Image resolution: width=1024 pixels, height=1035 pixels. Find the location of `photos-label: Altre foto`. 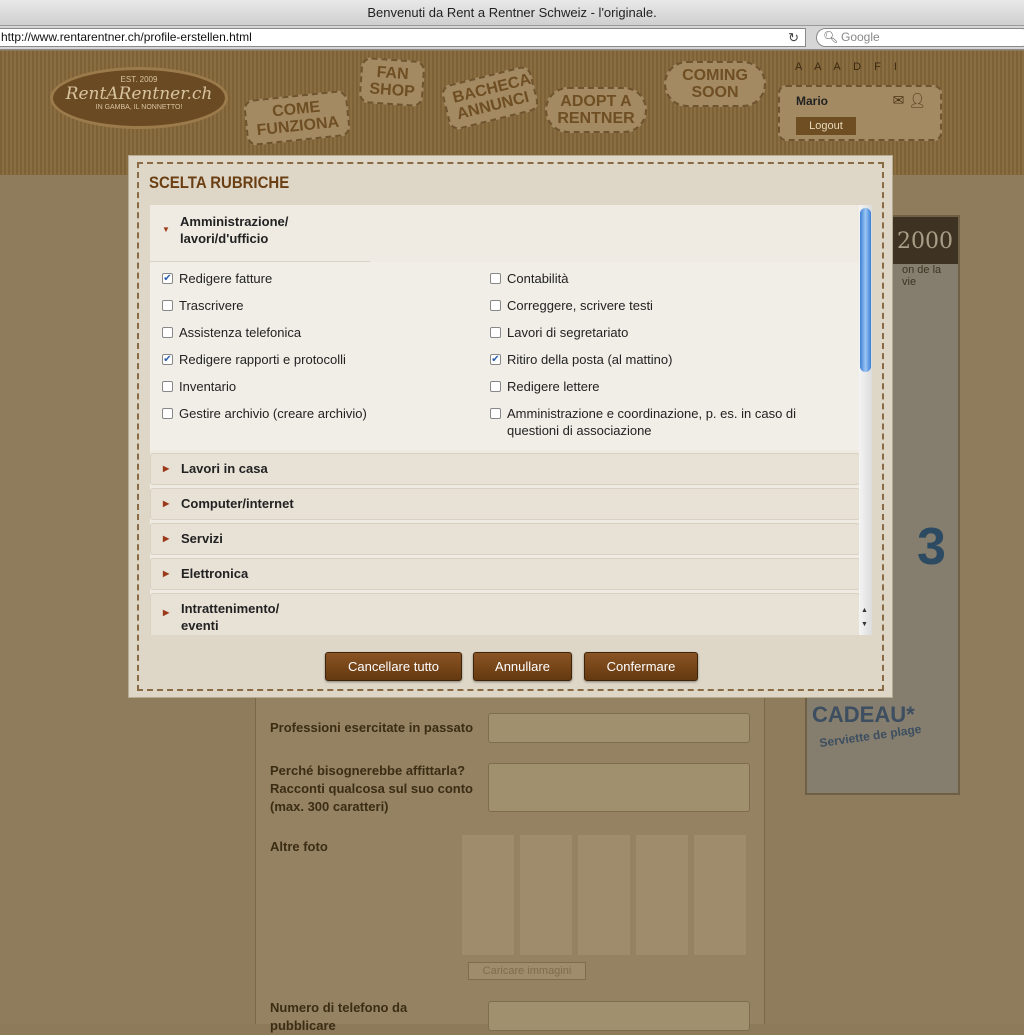

photos-label: Altre foto is located at coordinates (299, 846).